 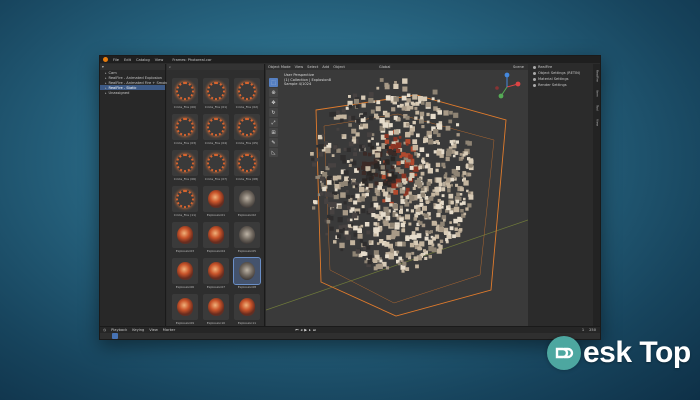 I want to click on asset-item: Explosion07, so click(x=216, y=276).